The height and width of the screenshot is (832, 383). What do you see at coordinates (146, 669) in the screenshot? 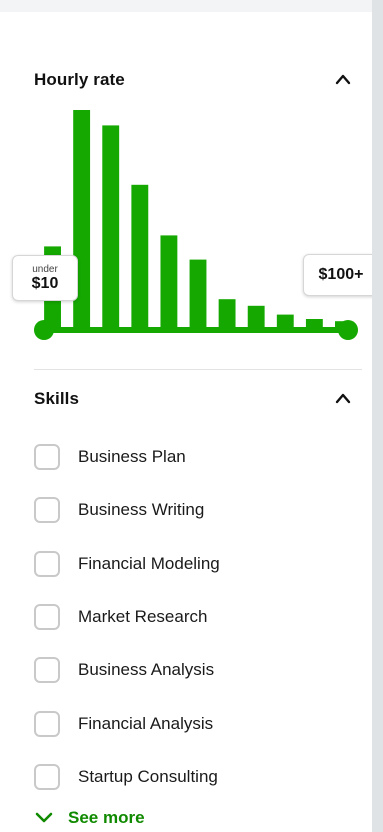
I see `skill-label: Business Analysis` at bounding box center [146, 669].